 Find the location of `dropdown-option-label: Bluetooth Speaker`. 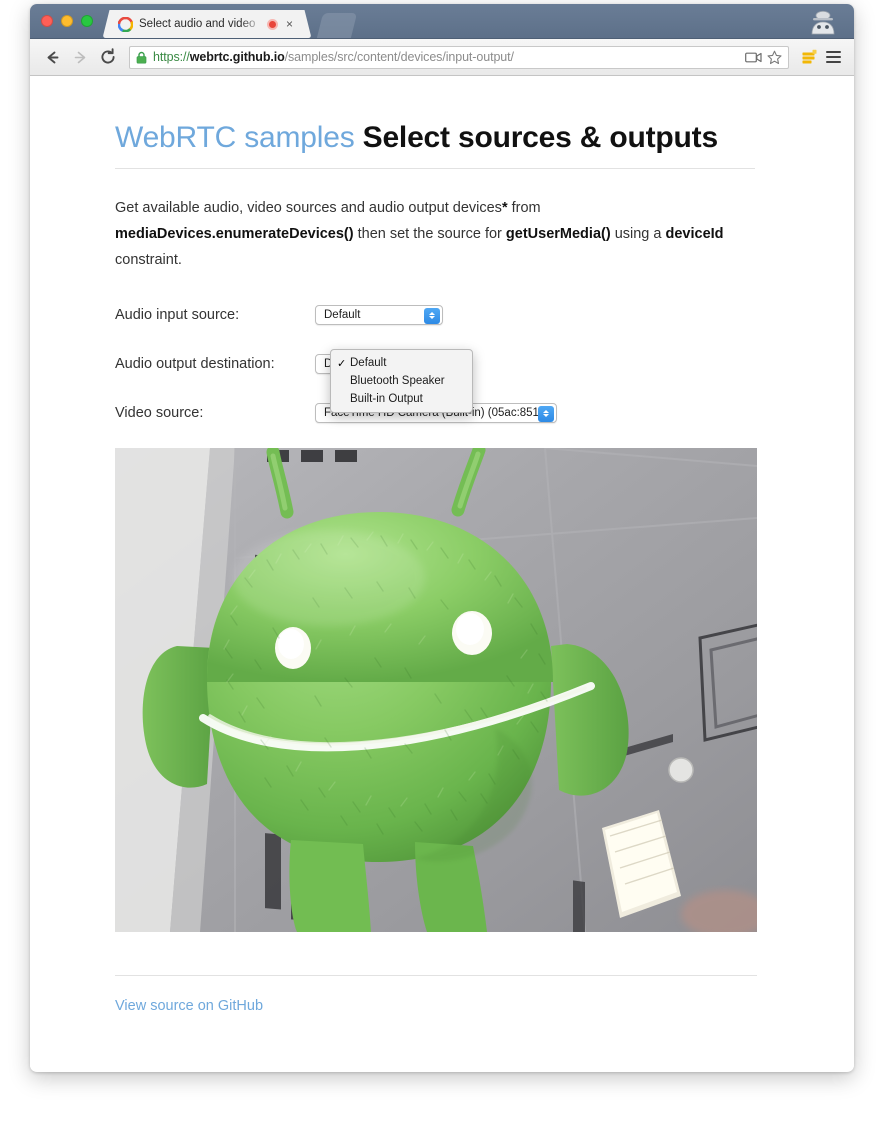

dropdown-option-label: Bluetooth Speaker is located at coordinates (397, 381).